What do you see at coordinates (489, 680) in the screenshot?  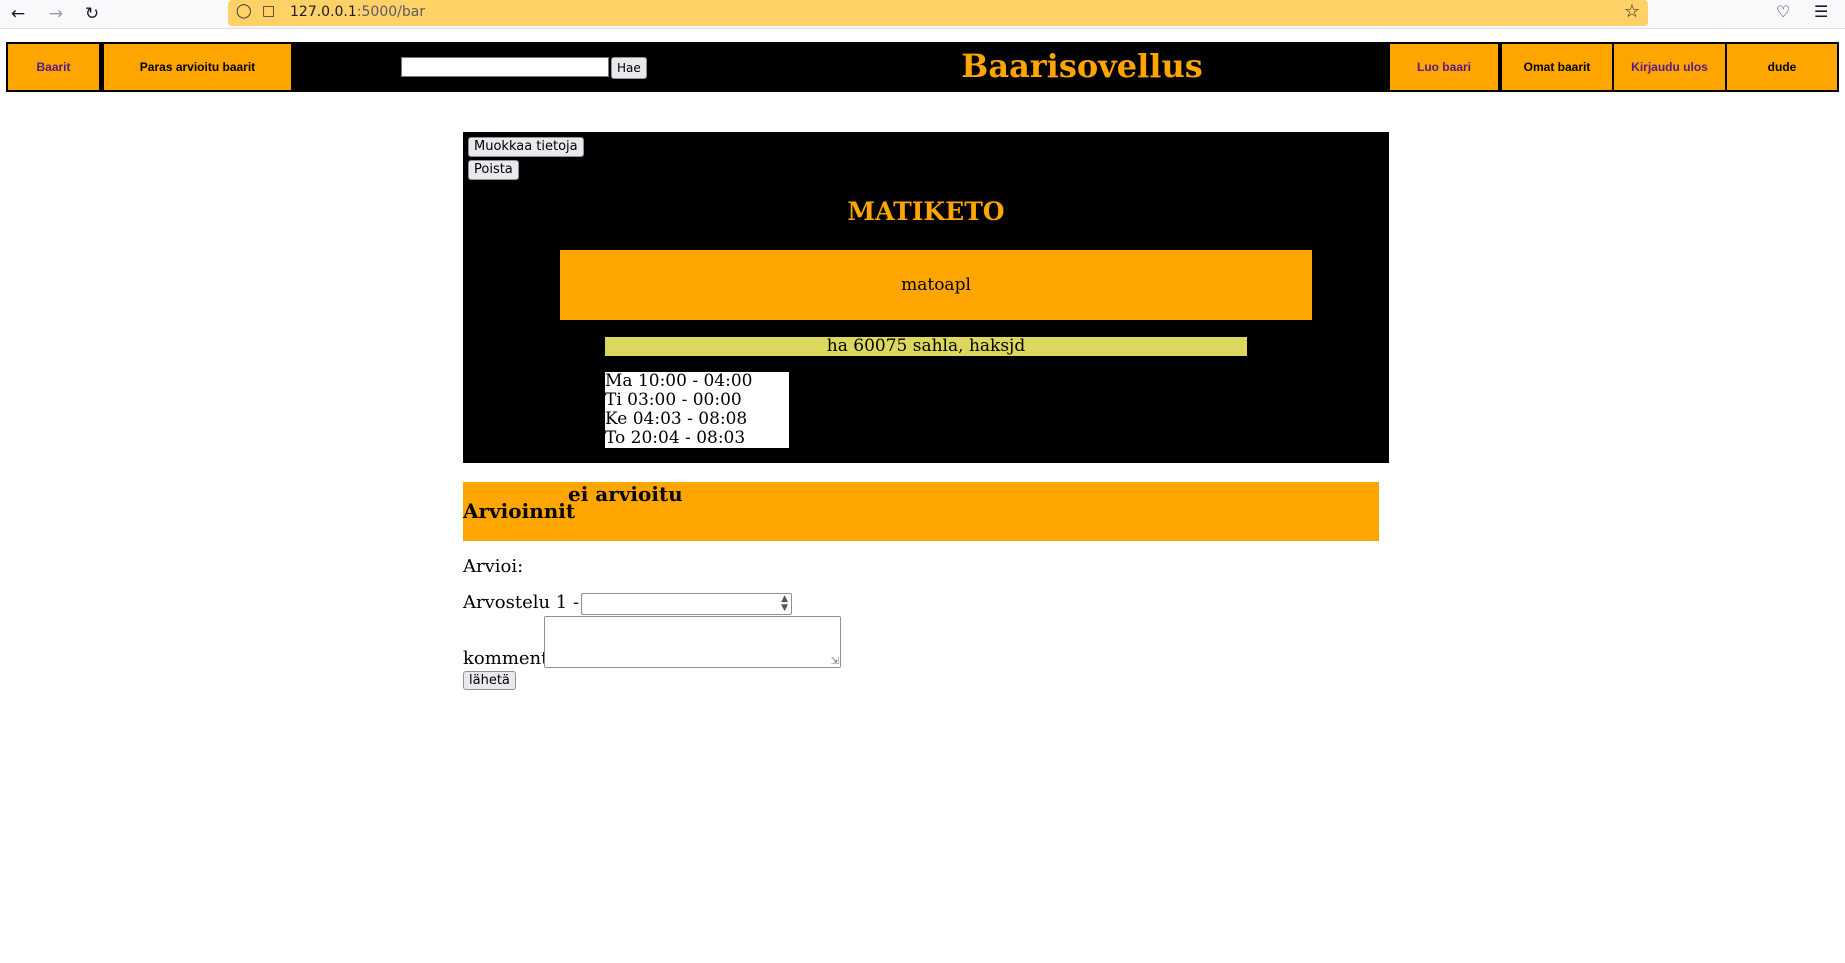 I see `submit-review-button: lähetä` at bounding box center [489, 680].